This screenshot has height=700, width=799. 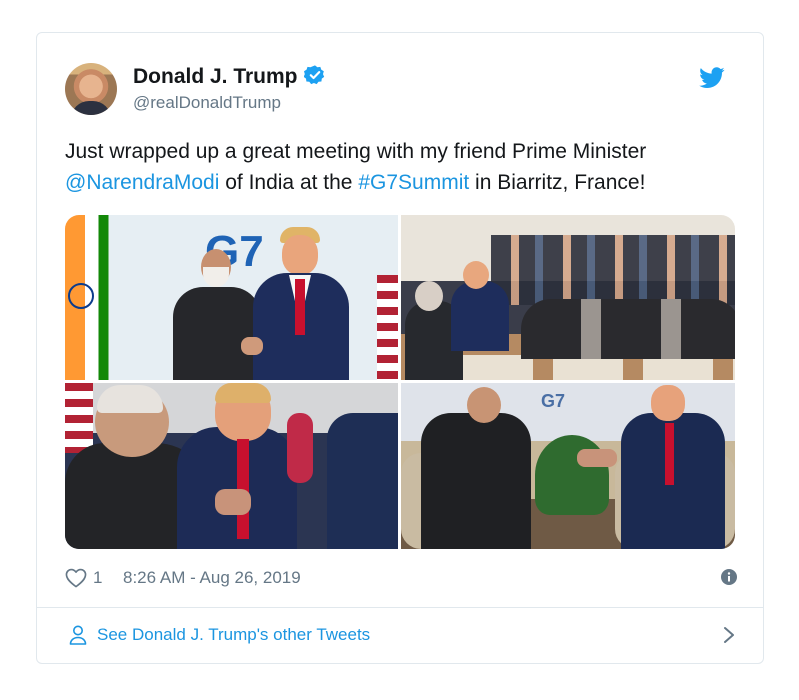 What do you see at coordinates (76, 578) in the screenshot?
I see `heart-icon` at bounding box center [76, 578].